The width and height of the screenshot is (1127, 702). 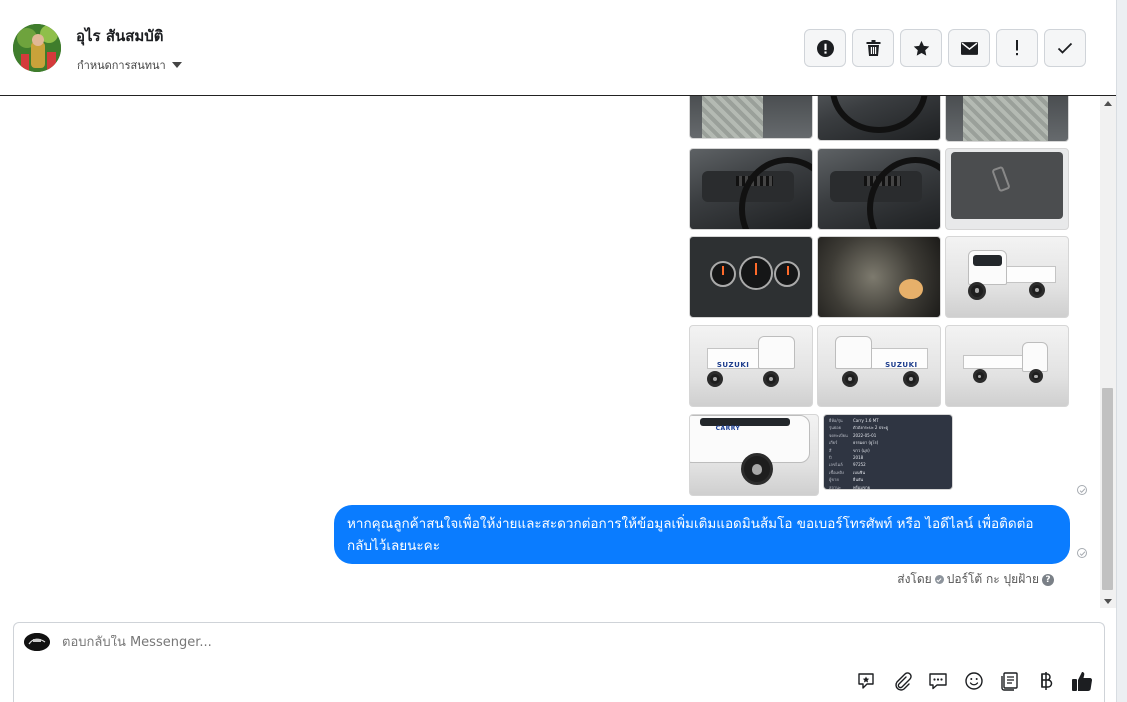 I want to click on star-button, so click(x=921, y=48).